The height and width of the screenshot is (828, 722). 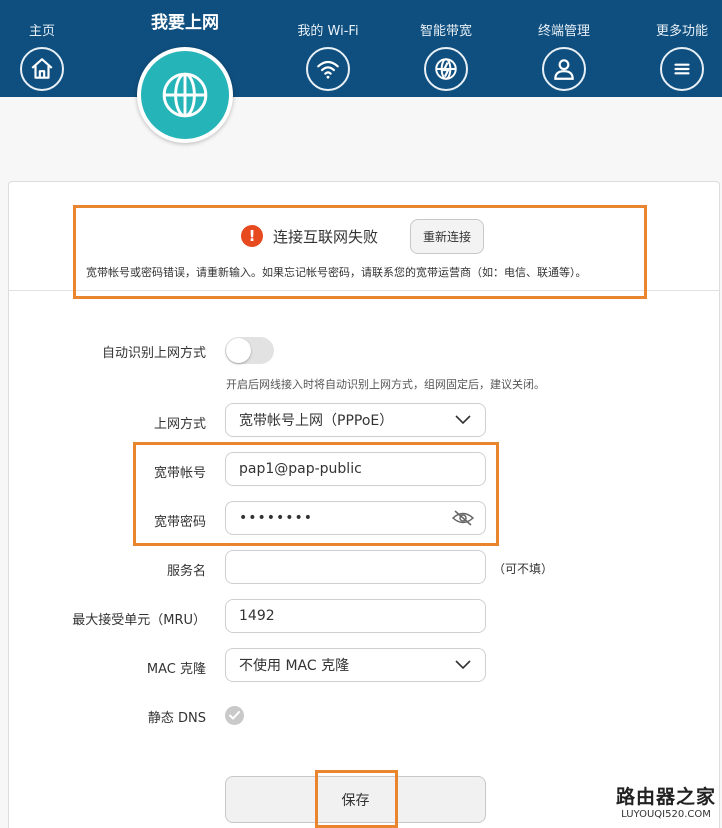 I want to click on watermark-en: LUYOUQI520.COM, so click(x=666, y=814).